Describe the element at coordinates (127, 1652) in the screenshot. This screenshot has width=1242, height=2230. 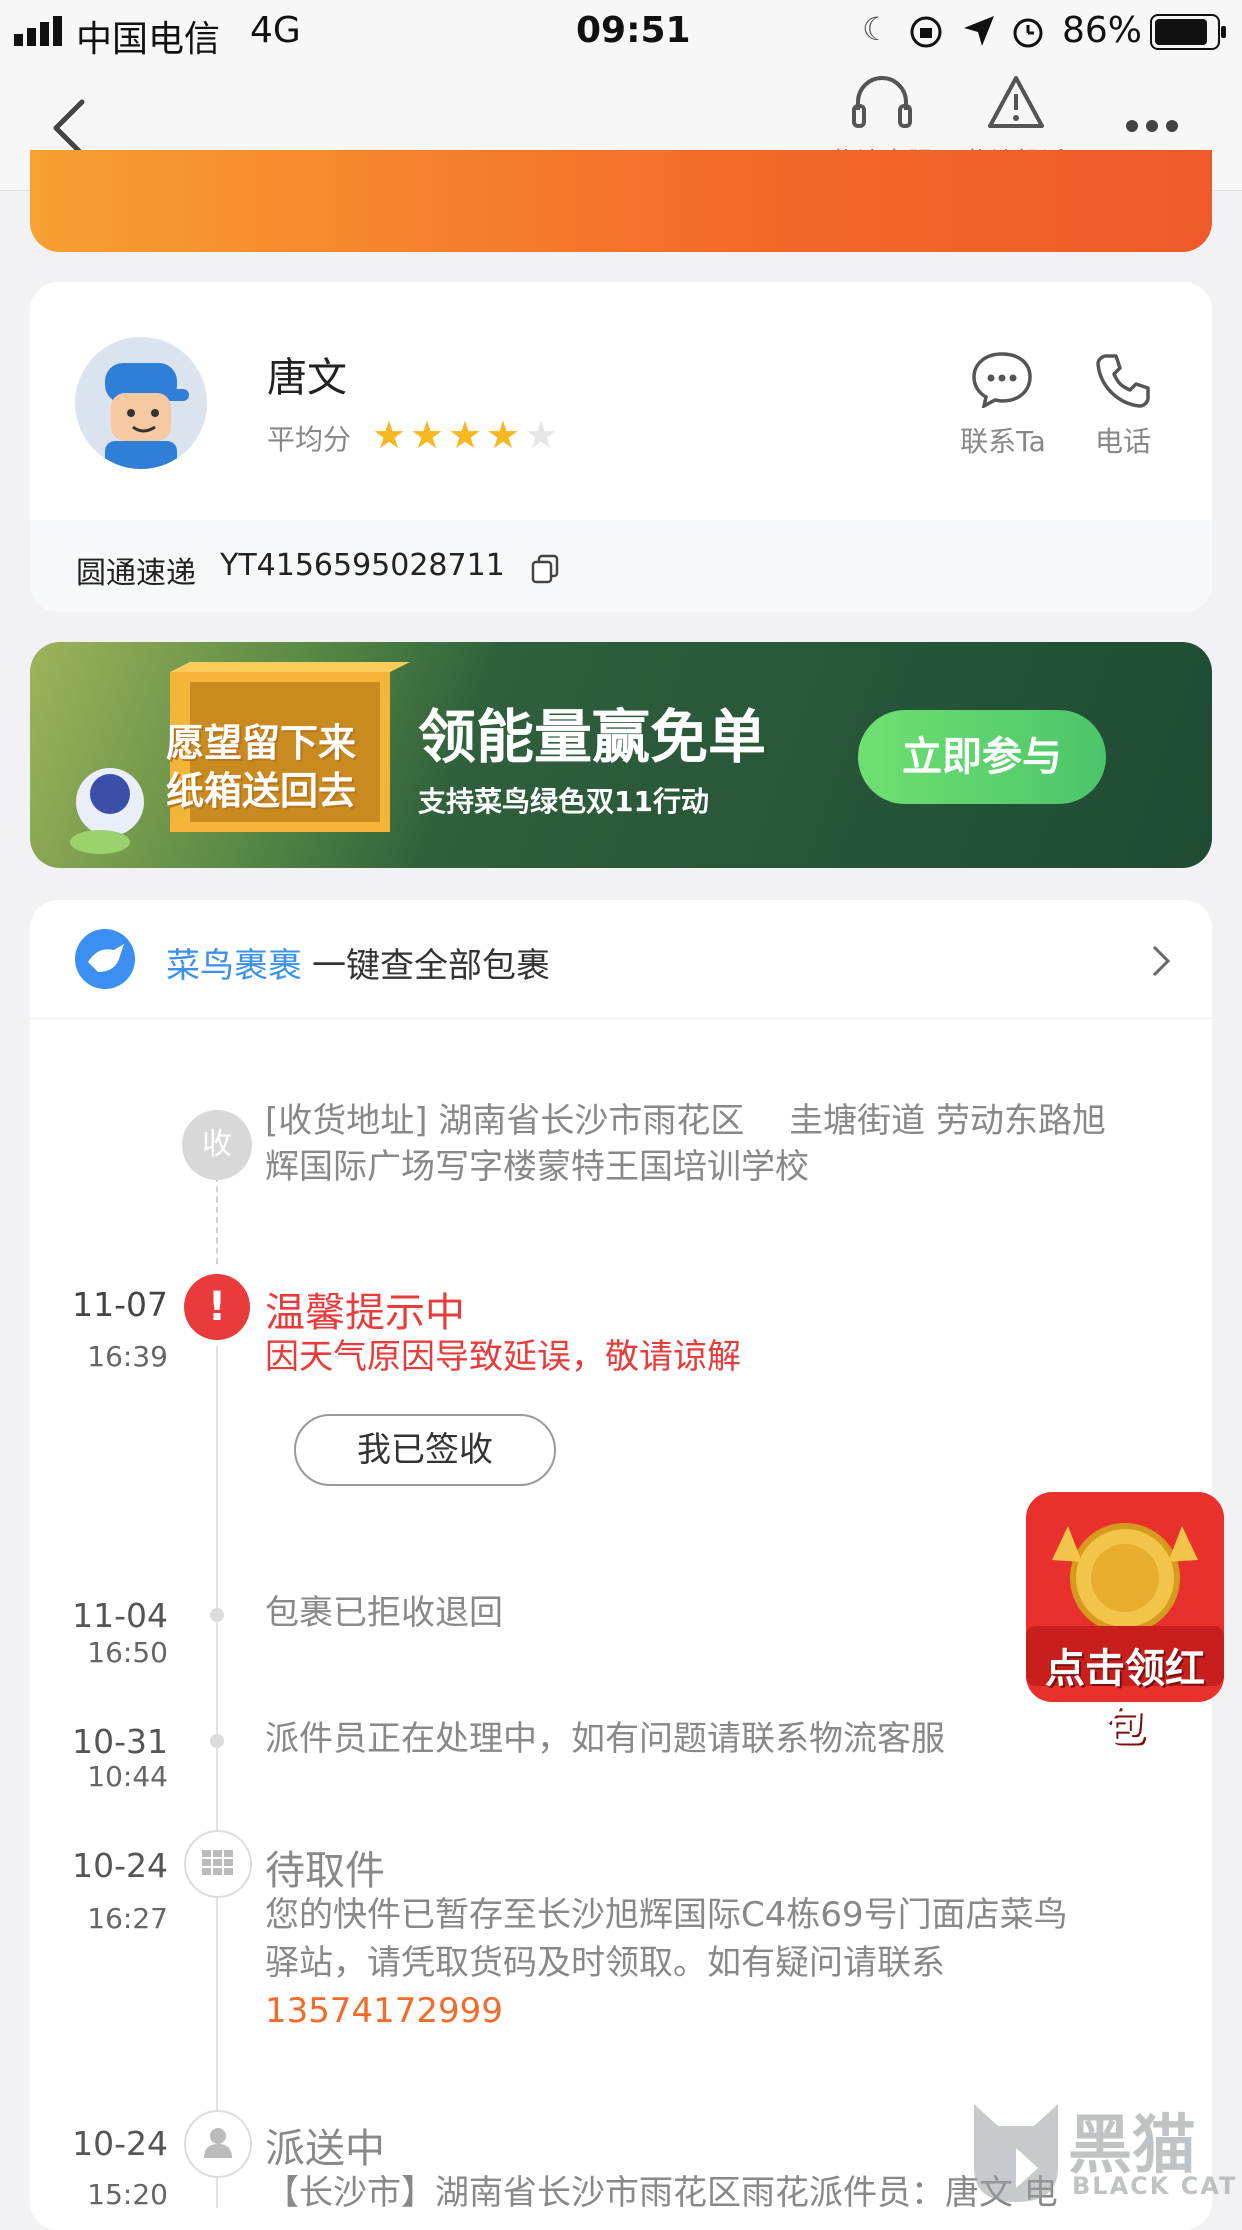
I see `event-time: 16:50` at that location.